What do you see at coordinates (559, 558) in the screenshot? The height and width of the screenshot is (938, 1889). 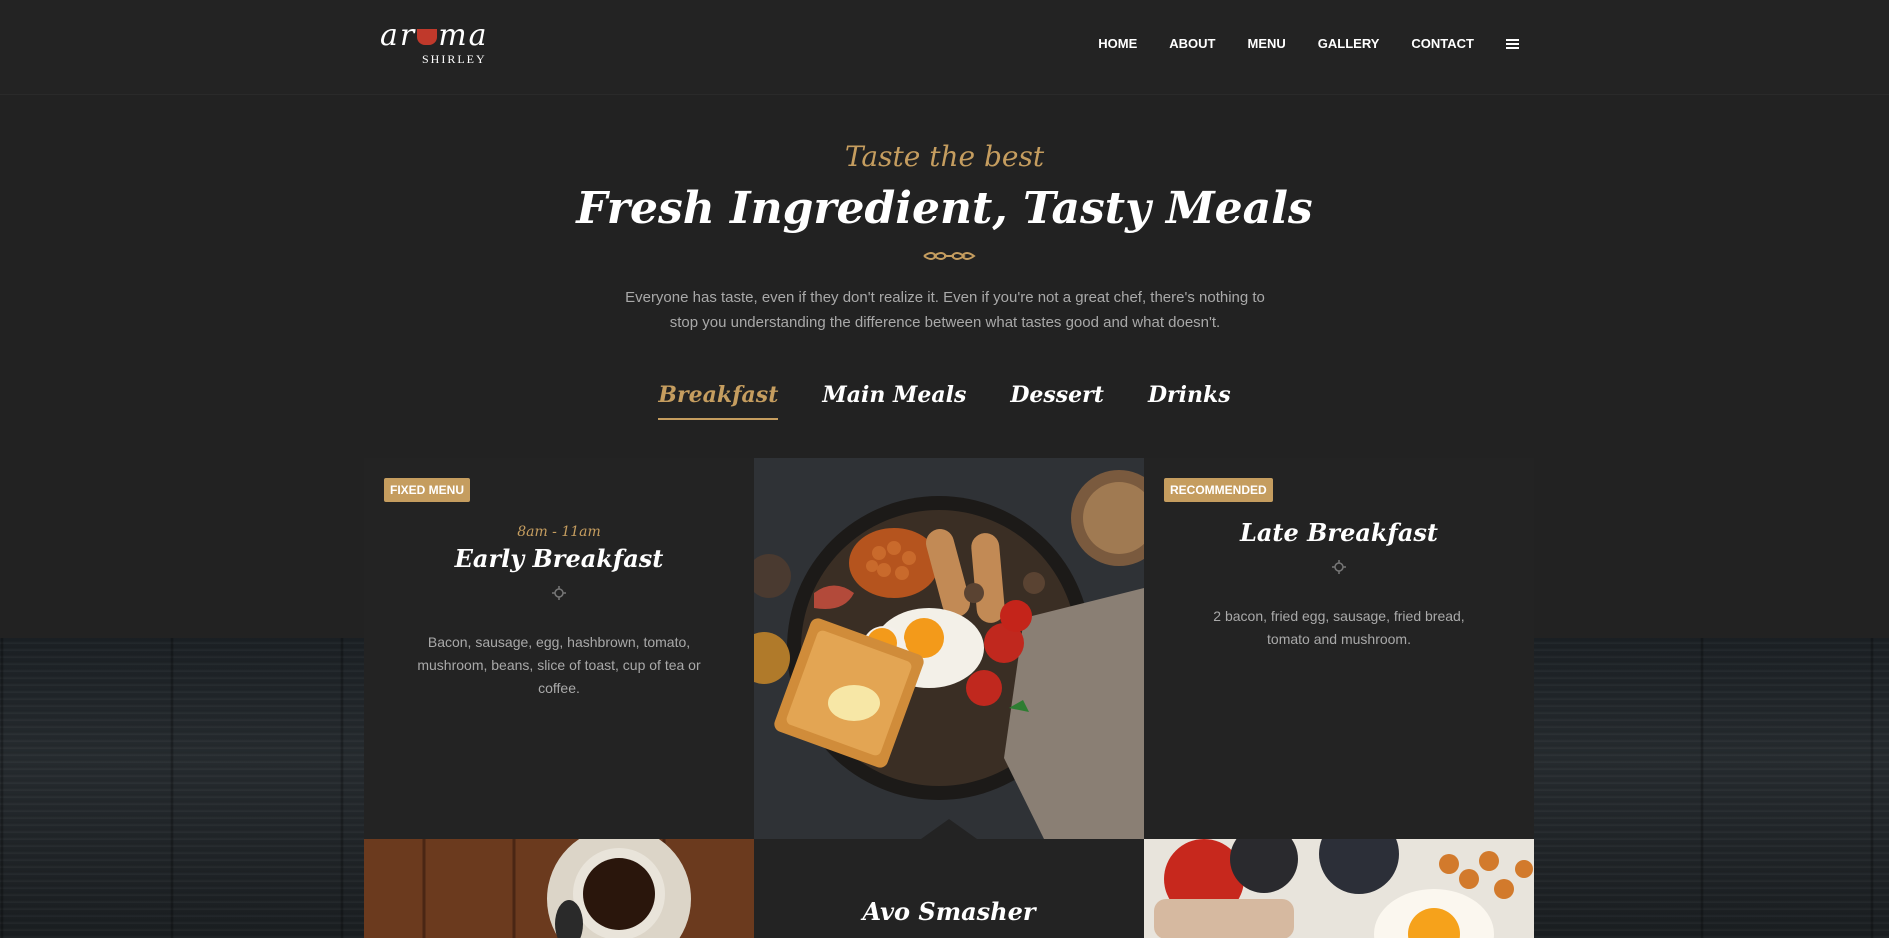 I see `card-title: Early Breakfast` at bounding box center [559, 558].